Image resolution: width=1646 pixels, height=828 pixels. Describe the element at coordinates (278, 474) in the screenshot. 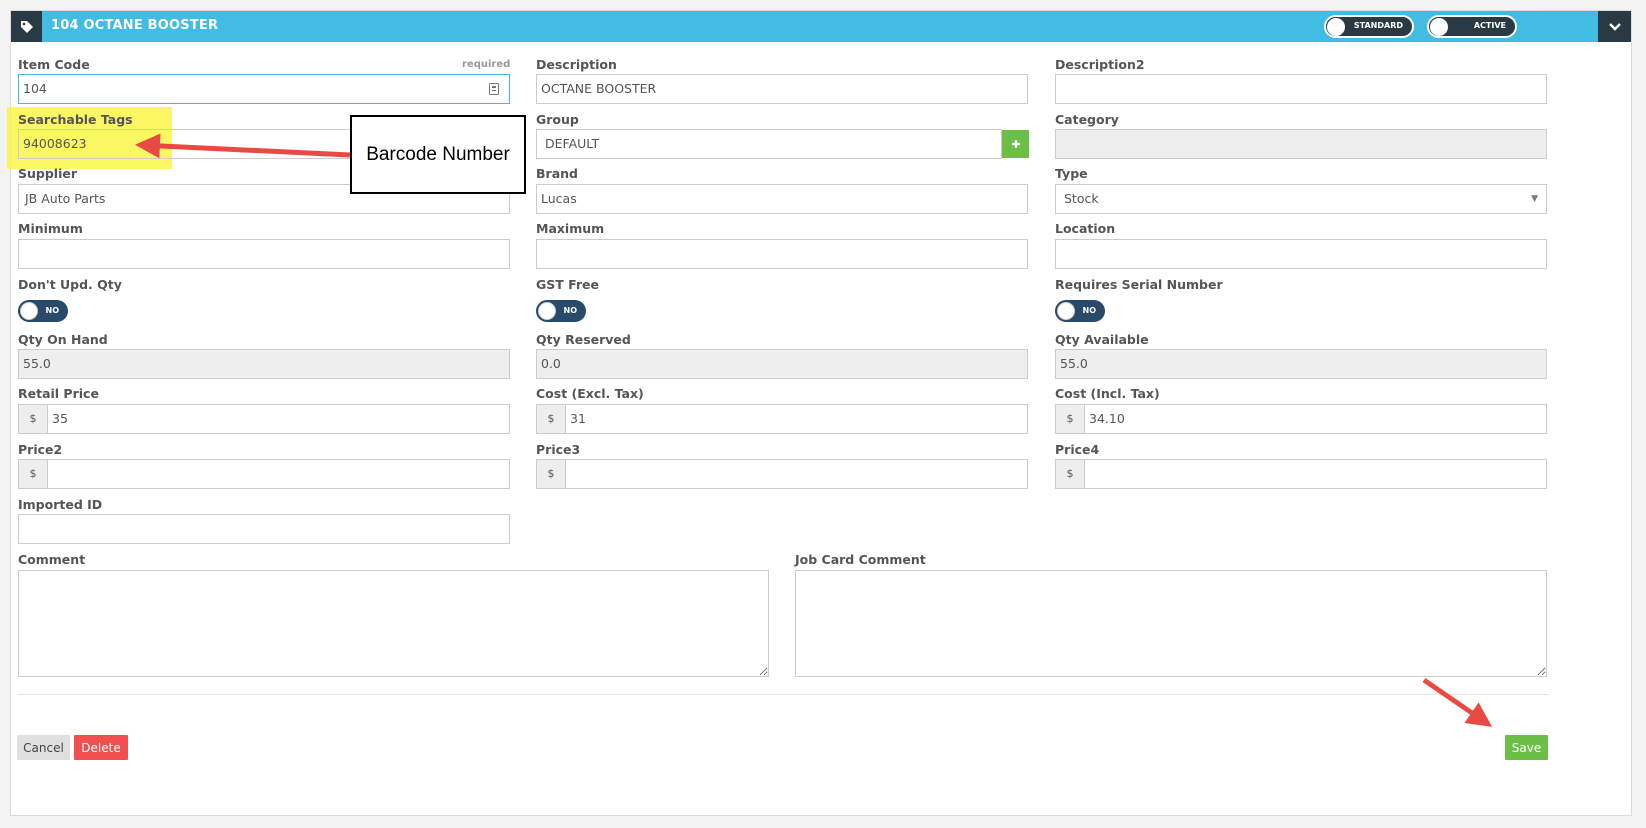

I see `price2-input` at that location.